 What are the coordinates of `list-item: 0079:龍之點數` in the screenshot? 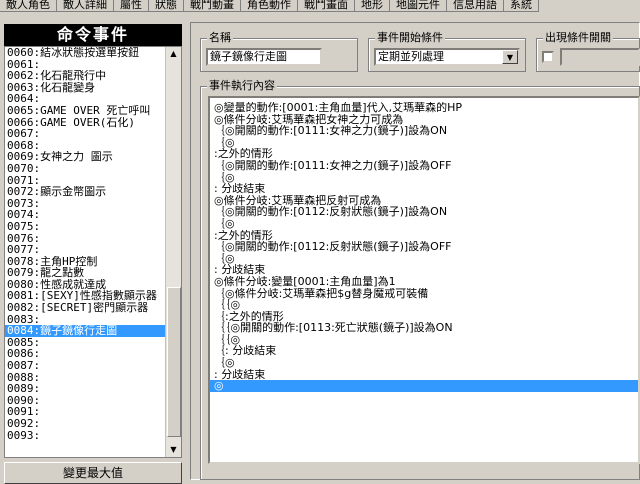 It's located at (85, 273).